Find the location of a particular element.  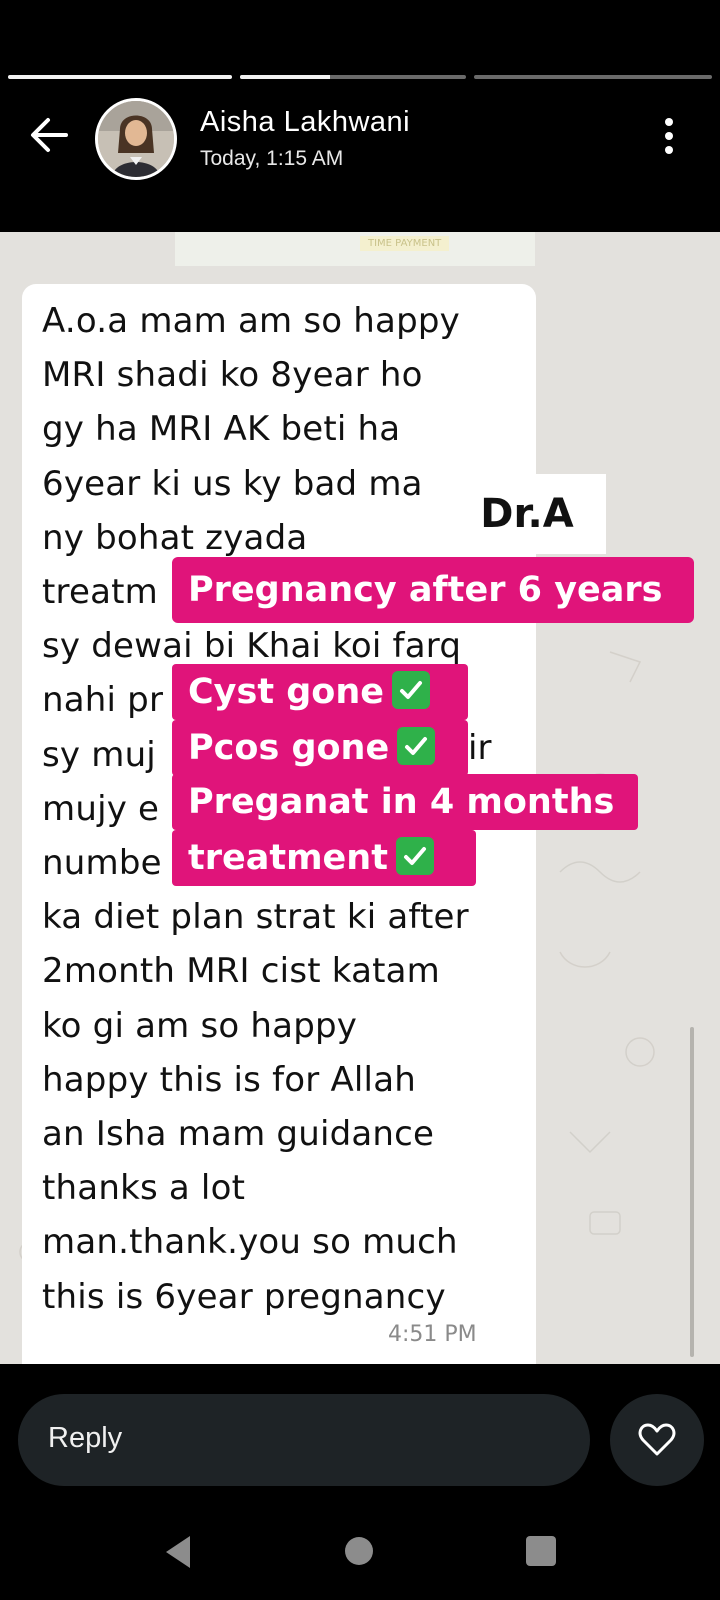

message-time: 4:51 PM is located at coordinates (432, 1334).